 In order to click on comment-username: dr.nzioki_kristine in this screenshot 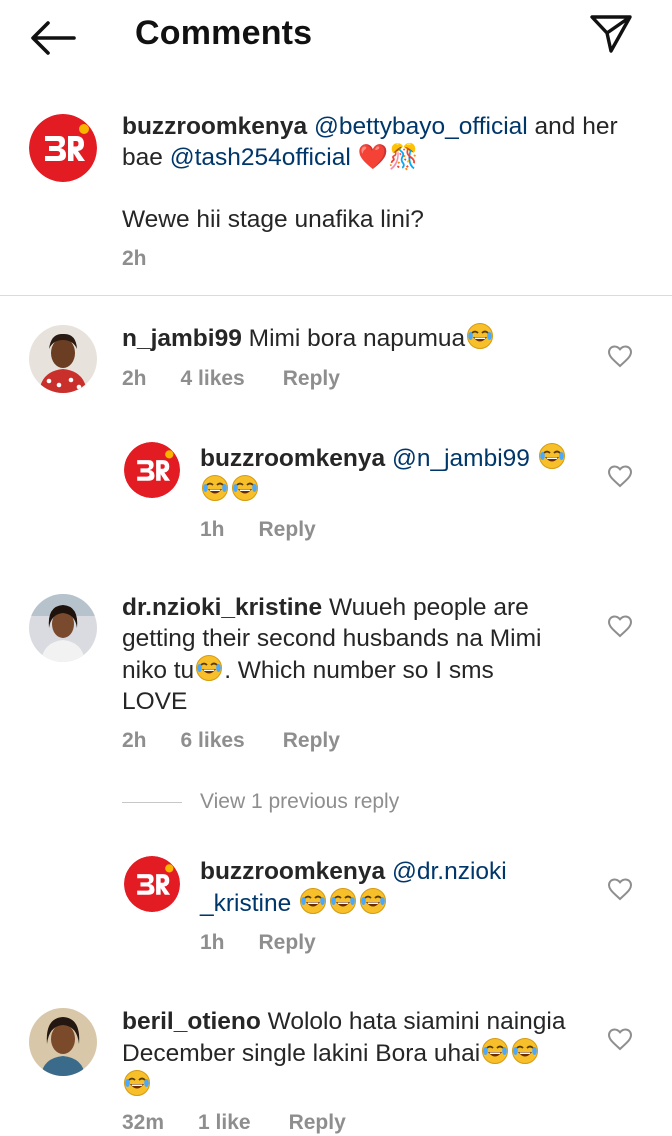, I will do `click(222, 607)`.